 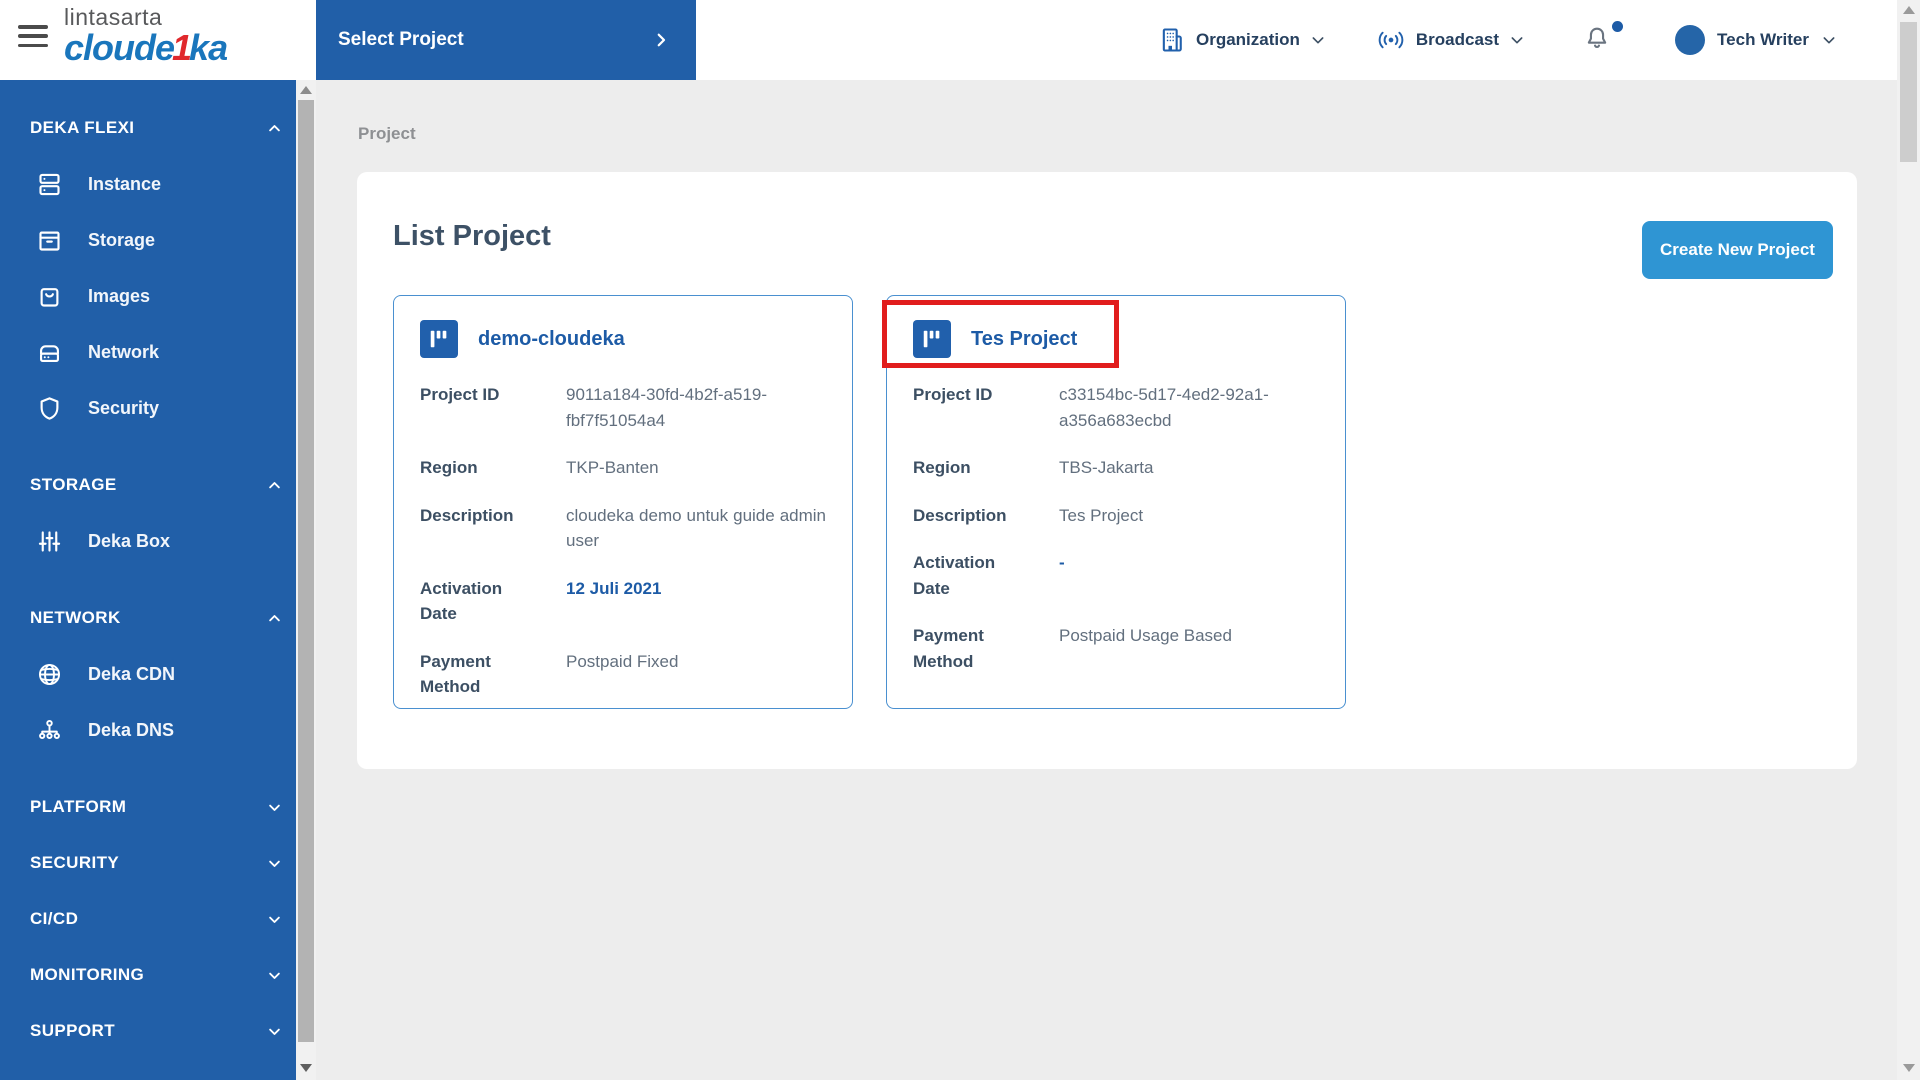 I want to click on field-row: Payment Method Postpaid Fixed, so click(x=549, y=674).